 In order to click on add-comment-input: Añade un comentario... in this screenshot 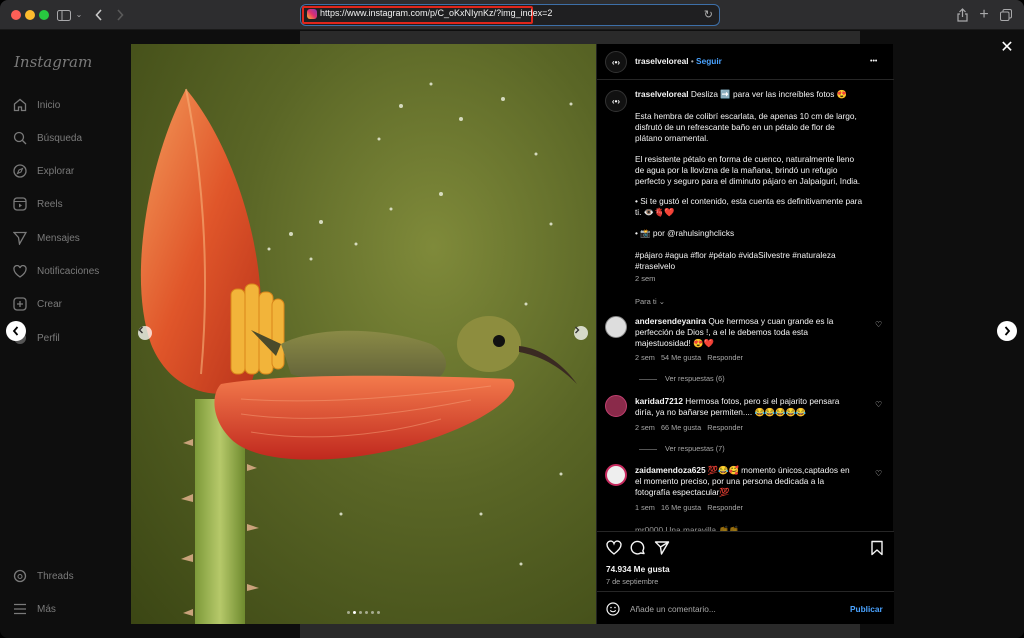, I will do `click(673, 609)`.